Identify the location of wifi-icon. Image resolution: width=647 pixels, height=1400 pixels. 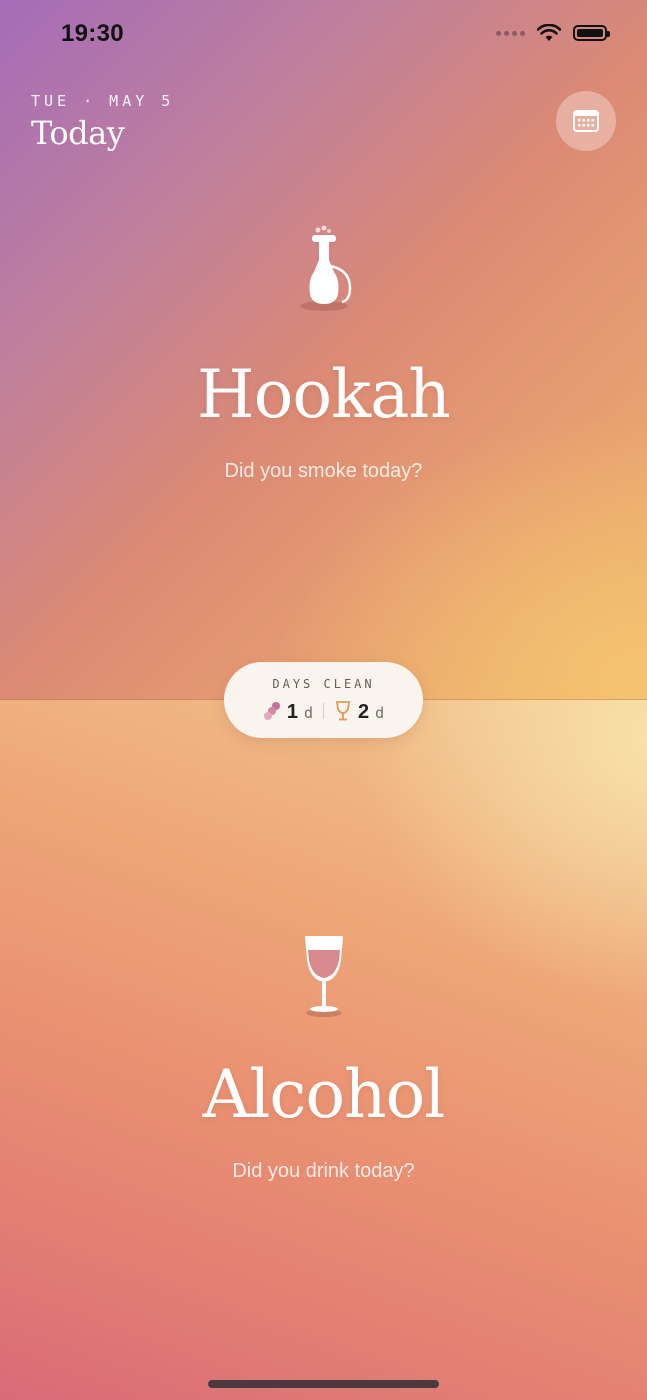
(549, 32).